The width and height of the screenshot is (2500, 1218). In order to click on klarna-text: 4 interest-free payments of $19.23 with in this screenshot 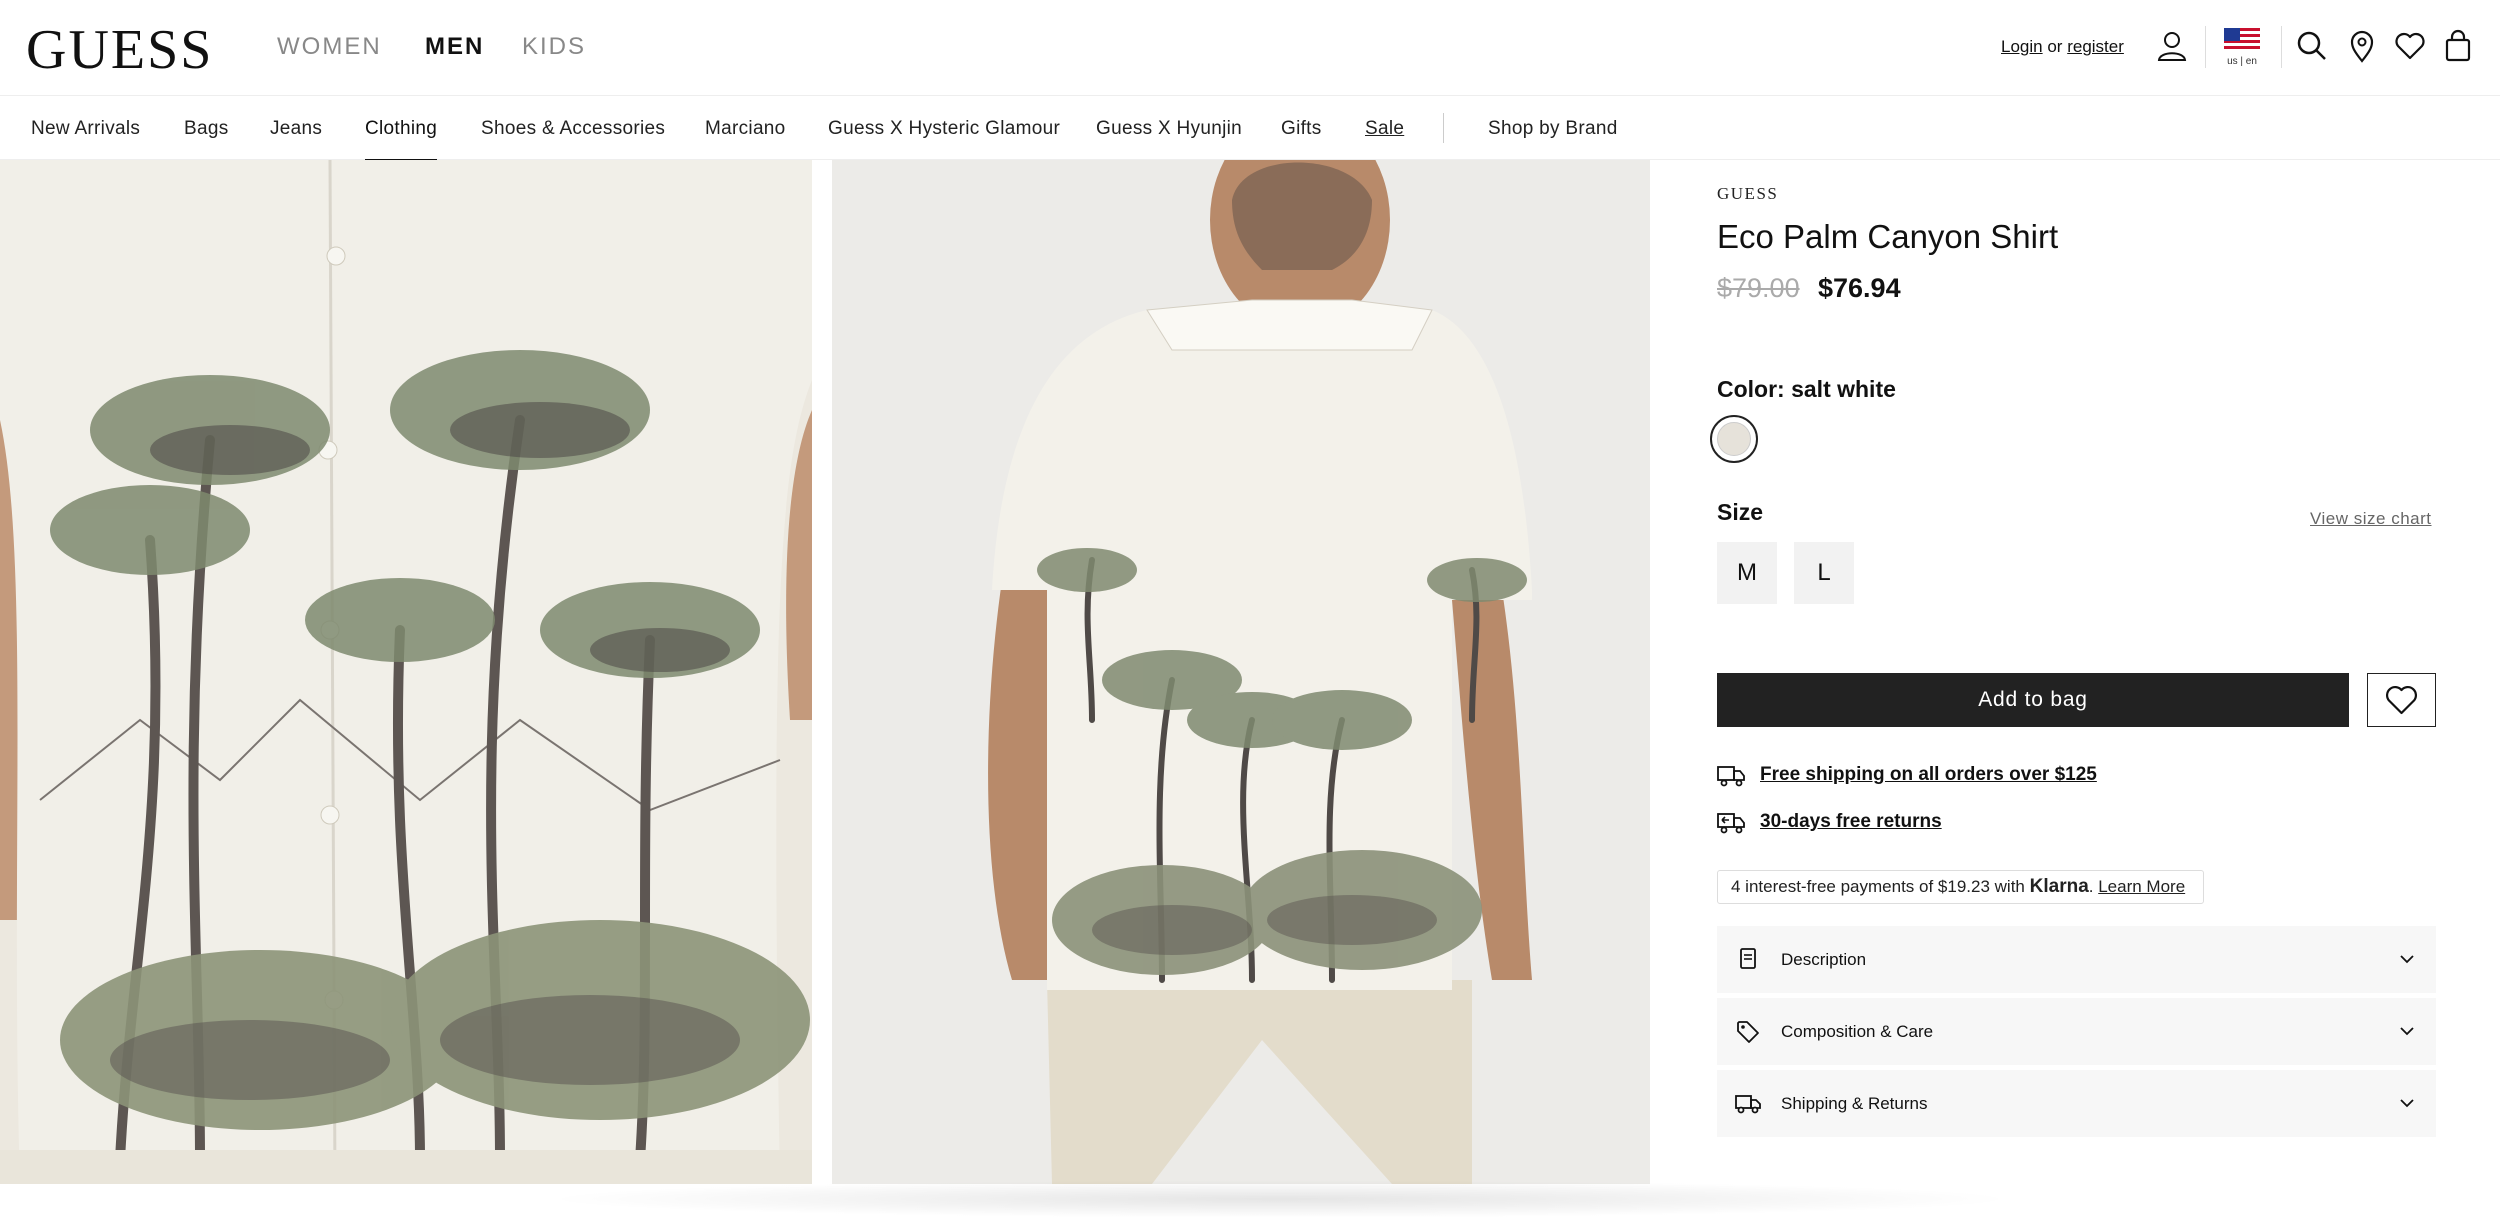, I will do `click(1878, 886)`.